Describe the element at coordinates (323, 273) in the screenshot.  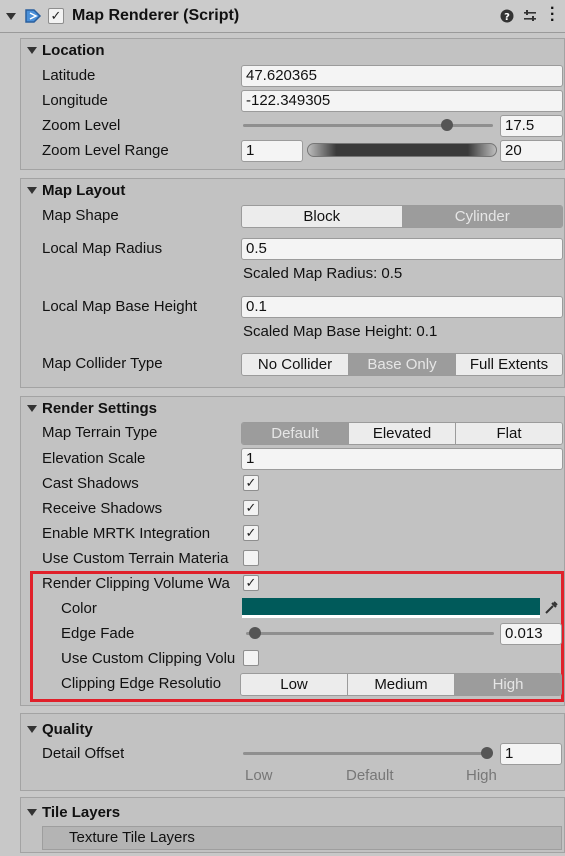
I see `scaled-map-radius-text: Scaled Map Radius: 0.5` at that location.